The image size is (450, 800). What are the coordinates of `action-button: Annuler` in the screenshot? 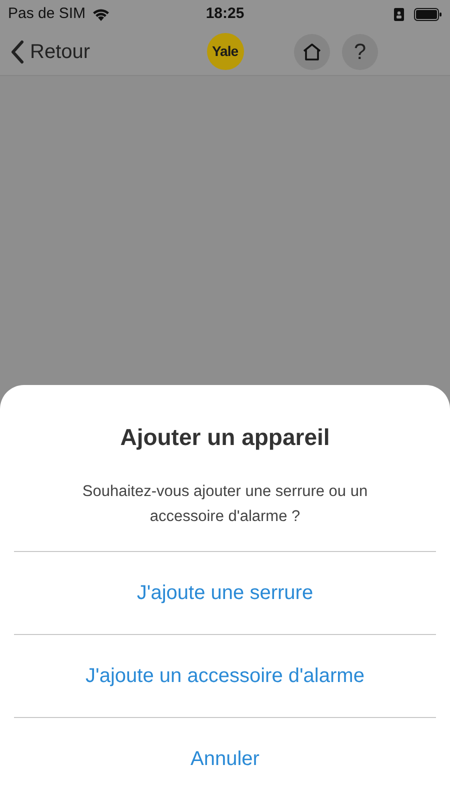 It's located at (225, 759).